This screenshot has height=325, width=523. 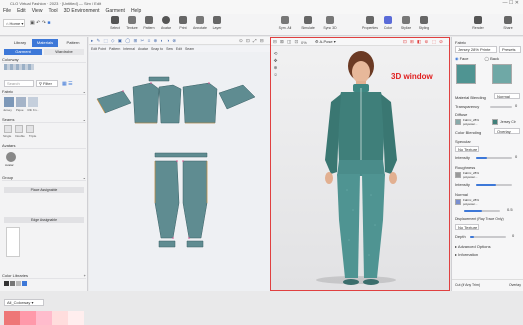 What do you see at coordinates (47, 83) in the screenshot?
I see `filter-dropdown: ⚲ Filter` at bounding box center [47, 83].